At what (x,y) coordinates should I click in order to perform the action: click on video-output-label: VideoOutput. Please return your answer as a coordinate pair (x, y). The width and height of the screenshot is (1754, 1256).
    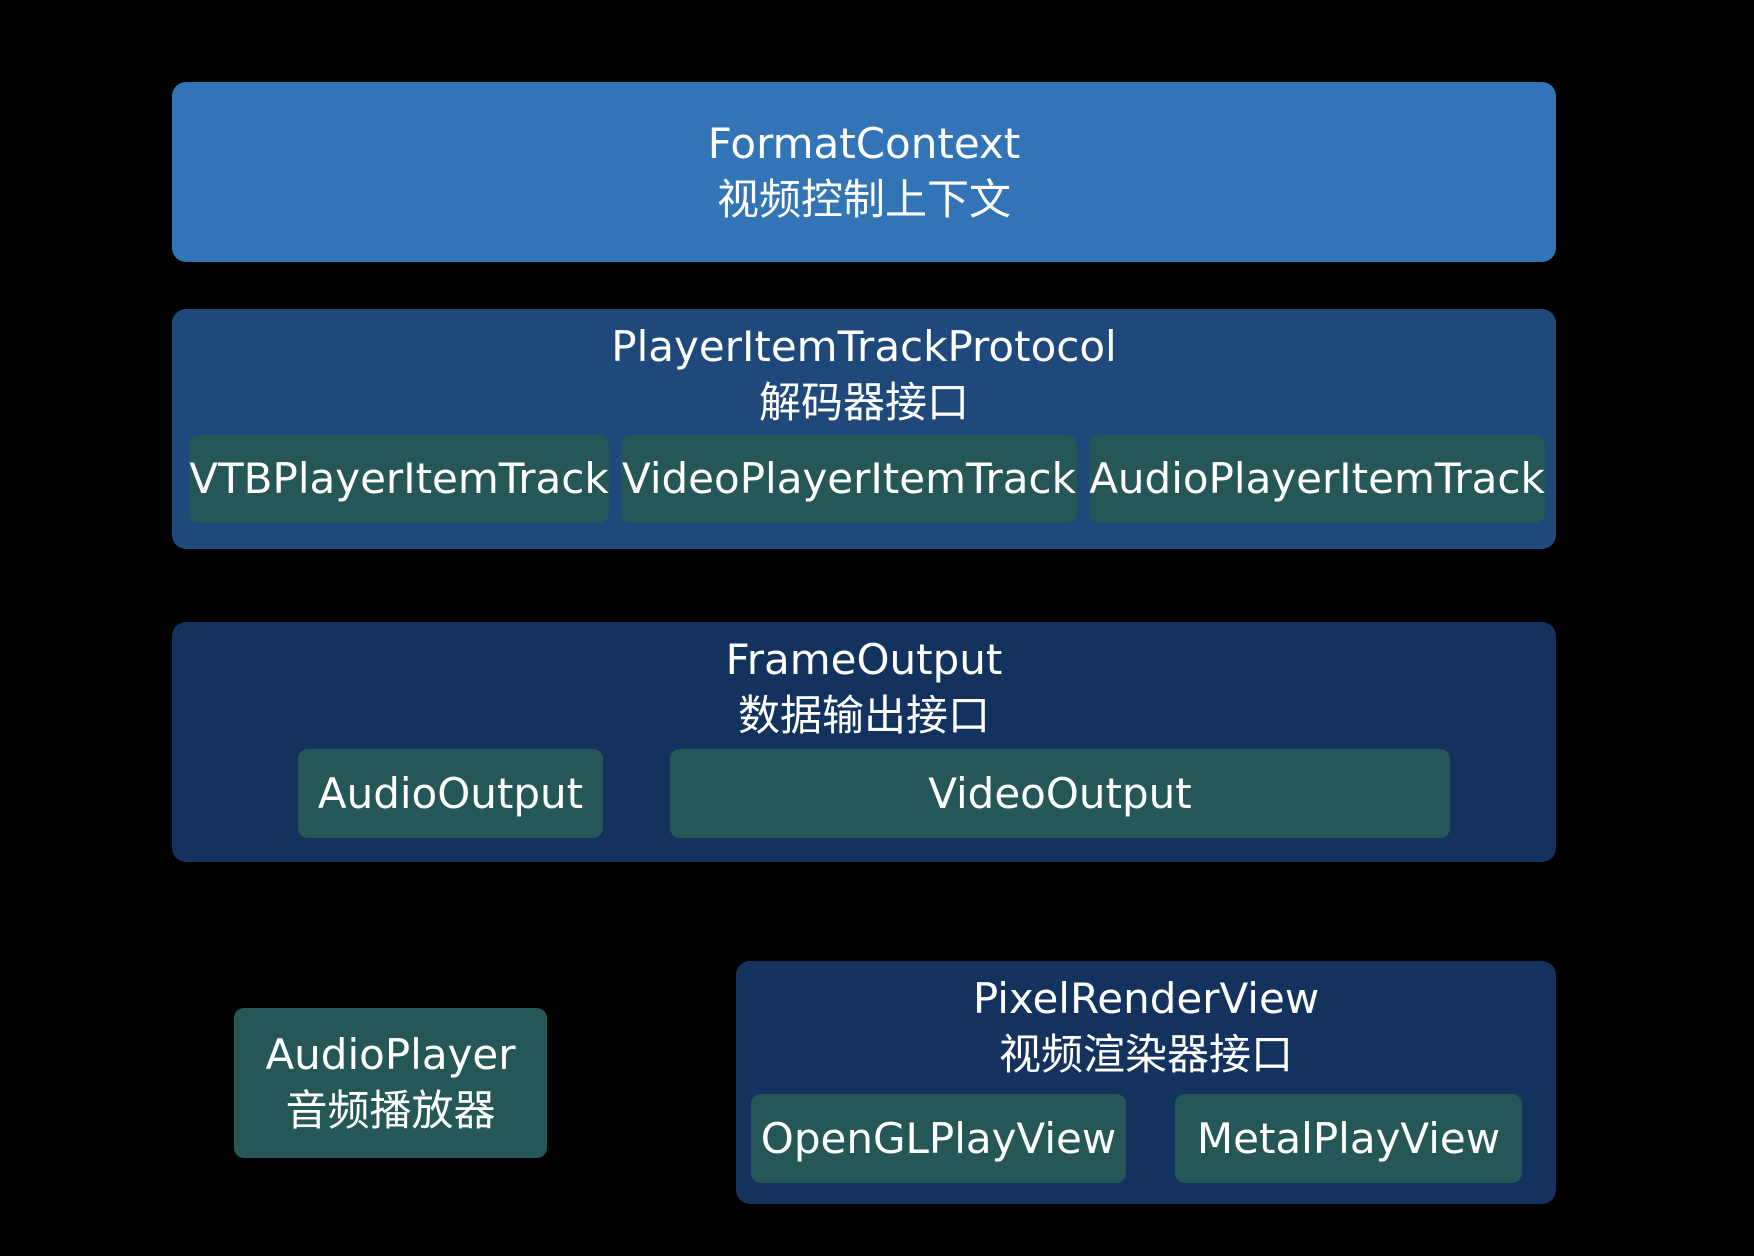
    Looking at the image, I should click on (1060, 793).